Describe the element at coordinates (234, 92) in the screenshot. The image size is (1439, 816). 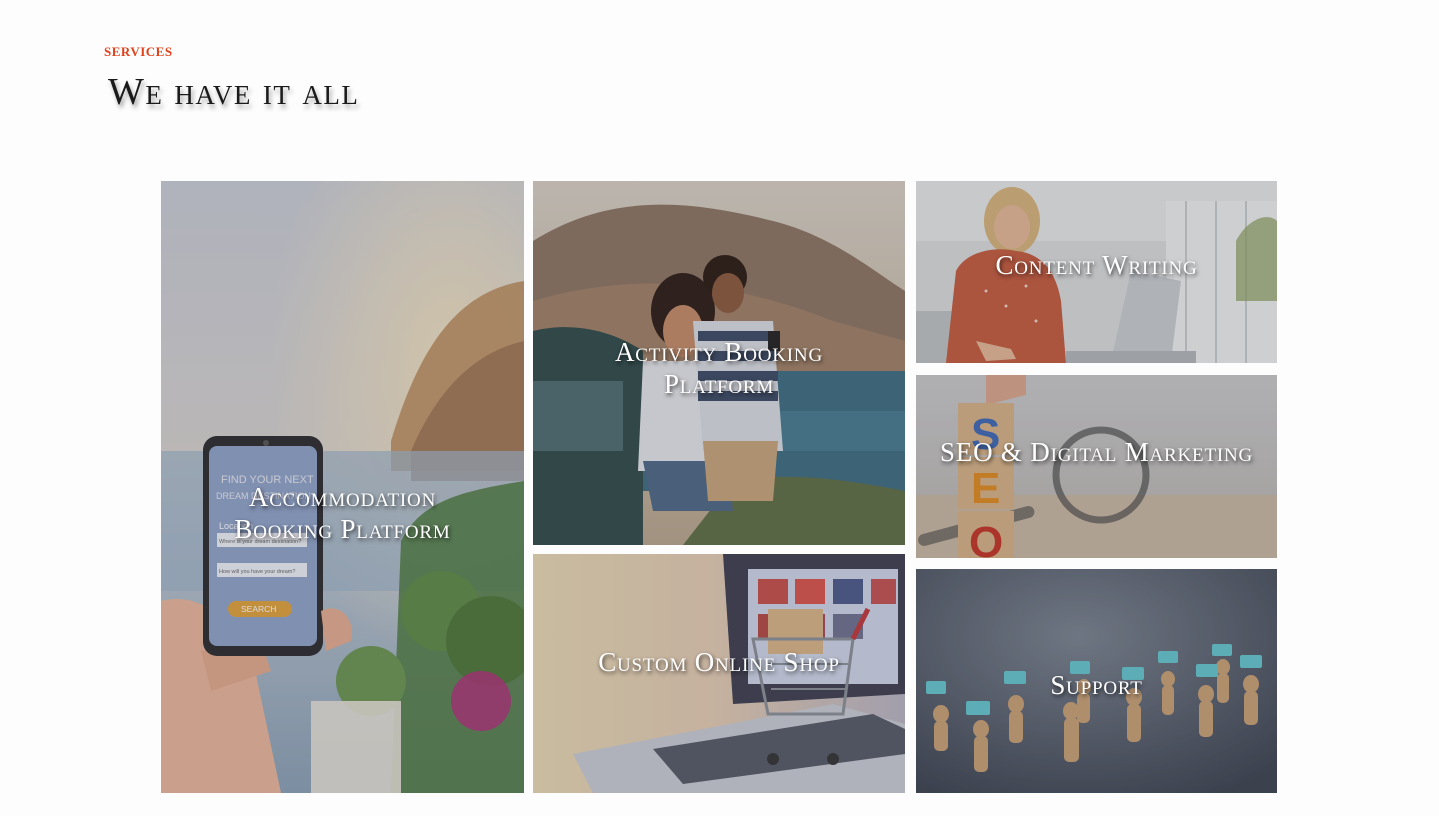
I see `section-title: We have it all` at that location.